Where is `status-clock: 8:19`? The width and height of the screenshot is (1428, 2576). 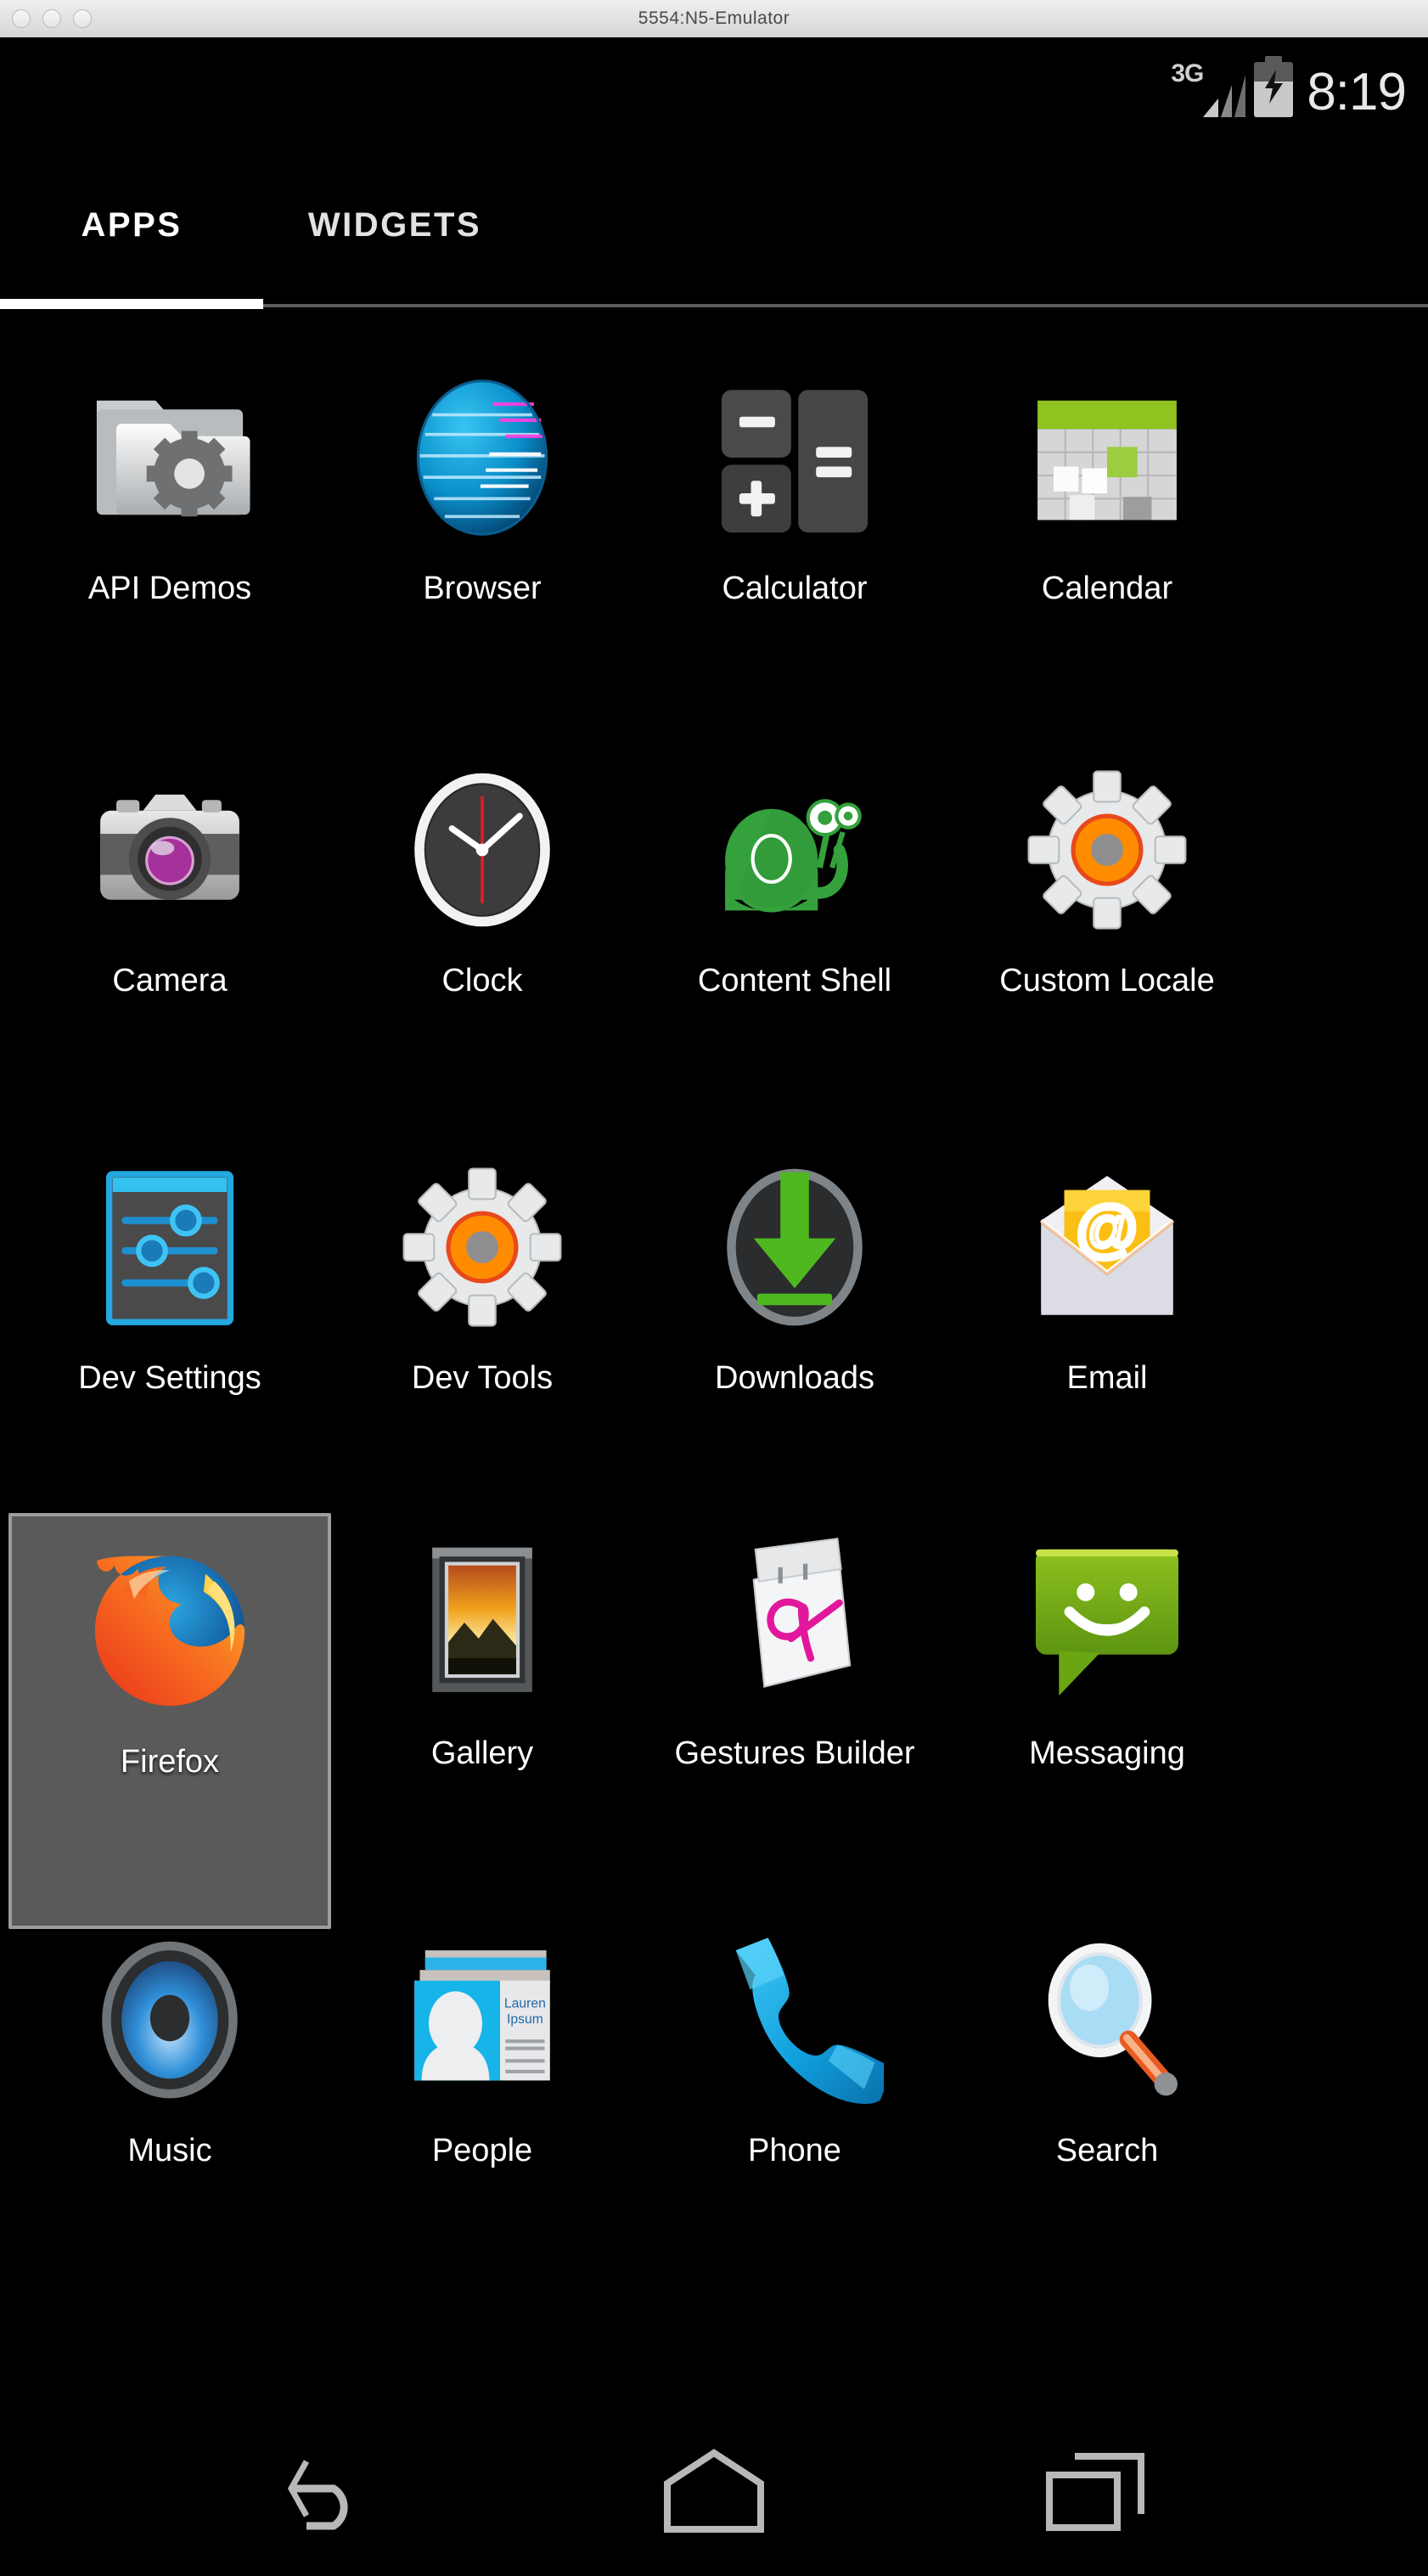 status-clock: 8:19 is located at coordinates (1357, 92).